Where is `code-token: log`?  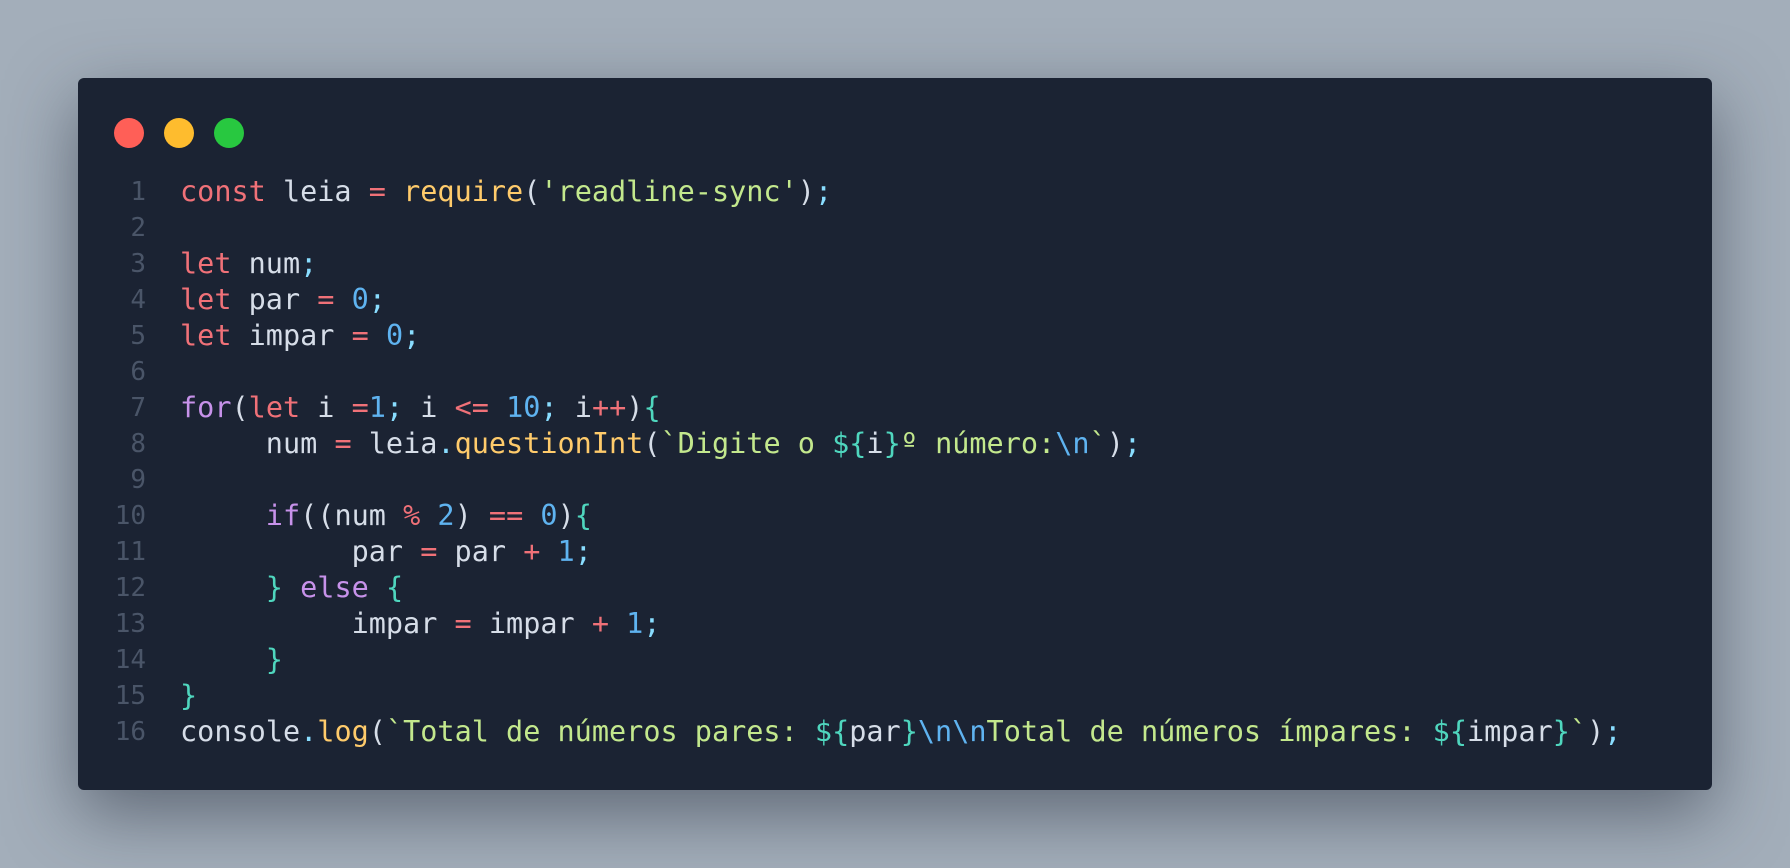 code-token: log is located at coordinates (343, 731).